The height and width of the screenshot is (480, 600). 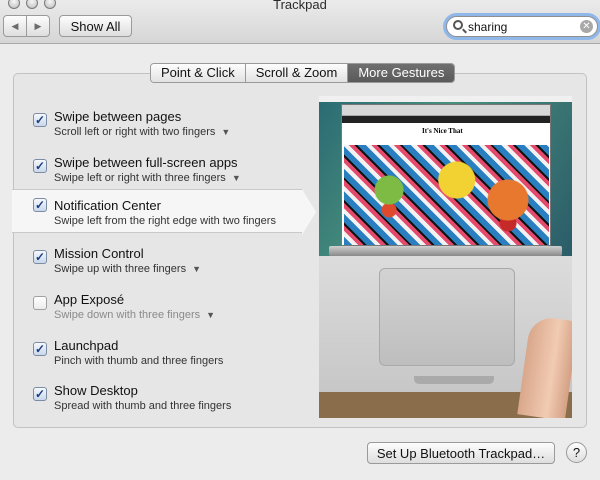 I want to click on gesture-option-dropdown: Swipe up with three fingers ▼, so click(x=127, y=269).